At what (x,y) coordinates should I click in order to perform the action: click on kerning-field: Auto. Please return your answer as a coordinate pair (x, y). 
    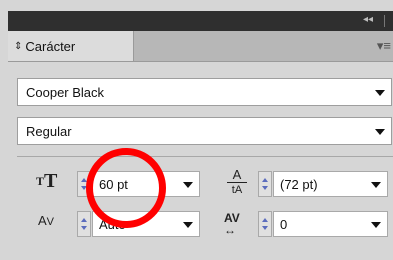
    Looking at the image, I should click on (146, 224).